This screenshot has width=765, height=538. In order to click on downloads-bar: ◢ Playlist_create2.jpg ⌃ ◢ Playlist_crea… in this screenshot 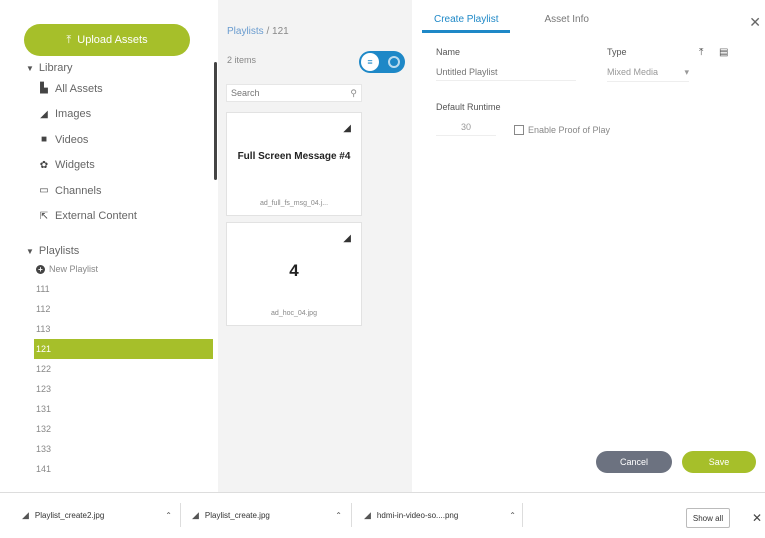, I will do `click(382, 515)`.